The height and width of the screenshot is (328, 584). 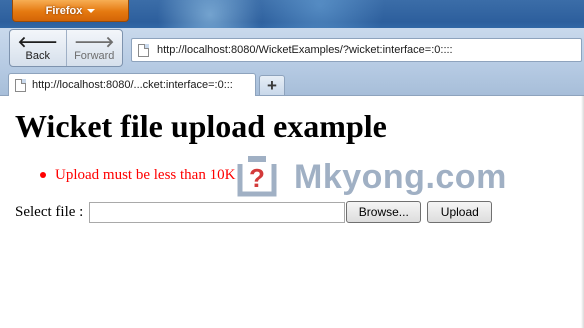 I want to click on question-mark-icon: ?, so click(x=257, y=176).